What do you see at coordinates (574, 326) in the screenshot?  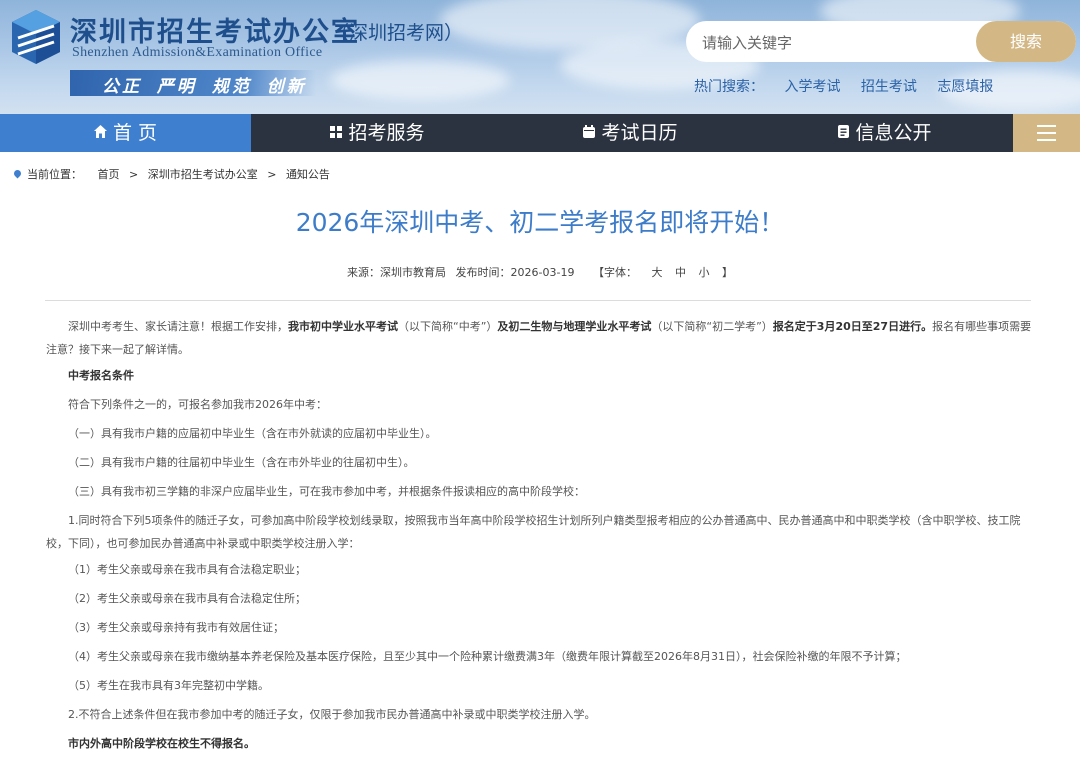 I see `intro-bold: 及初二生物与地理学业水平考试` at bounding box center [574, 326].